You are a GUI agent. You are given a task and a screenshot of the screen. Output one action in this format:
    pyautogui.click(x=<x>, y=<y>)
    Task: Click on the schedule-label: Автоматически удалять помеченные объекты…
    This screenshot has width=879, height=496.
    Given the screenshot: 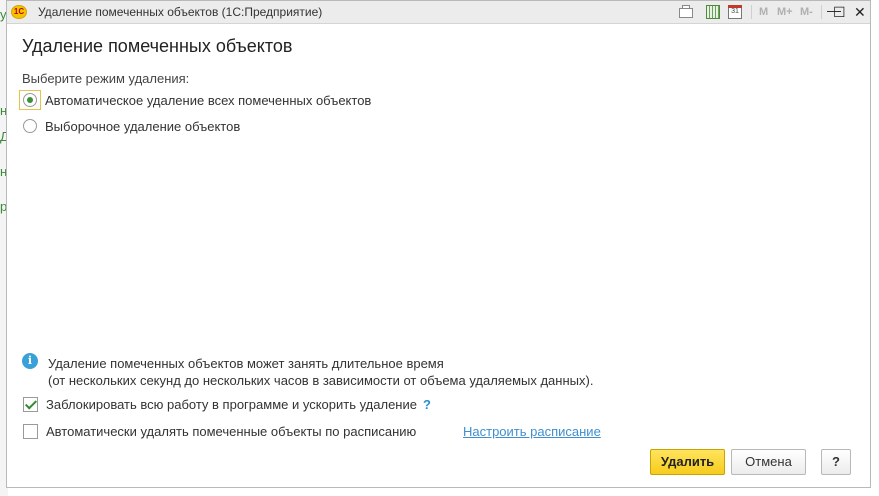 What is the action you would take?
    pyautogui.click(x=231, y=431)
    